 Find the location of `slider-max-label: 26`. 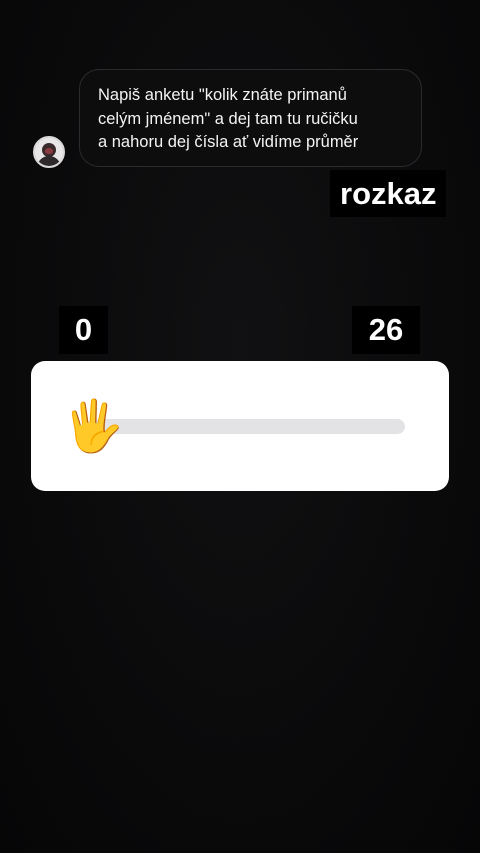

slider-max-label: 26 is located at coordinates (386, 330).